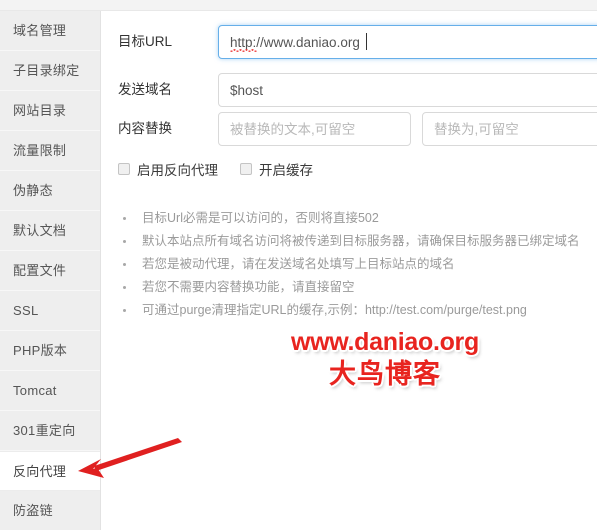 This screenshot has width=597, height=530. What do you see at coordinates (385, 374) in the screenshot?
I see `watermark-line-2: 大鸟博客` at bounding box center [385, 374].